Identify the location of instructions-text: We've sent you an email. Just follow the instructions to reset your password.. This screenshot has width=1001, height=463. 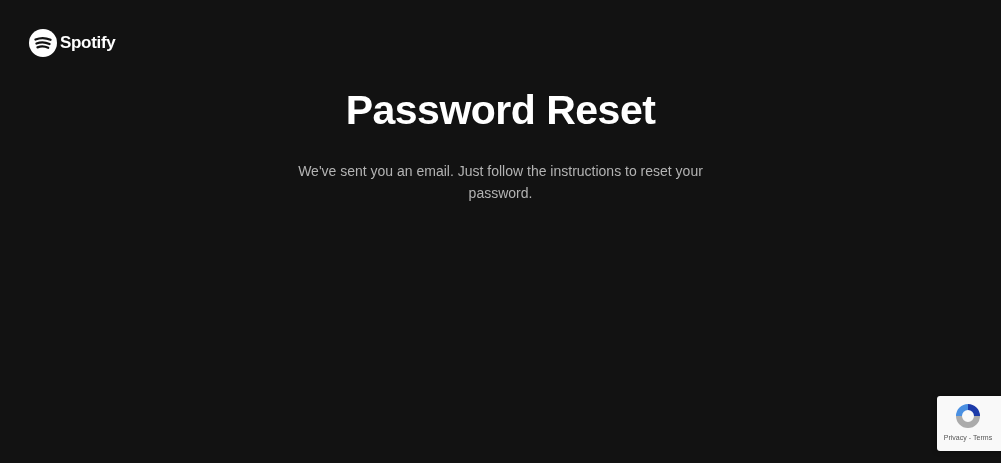
(500, 182).